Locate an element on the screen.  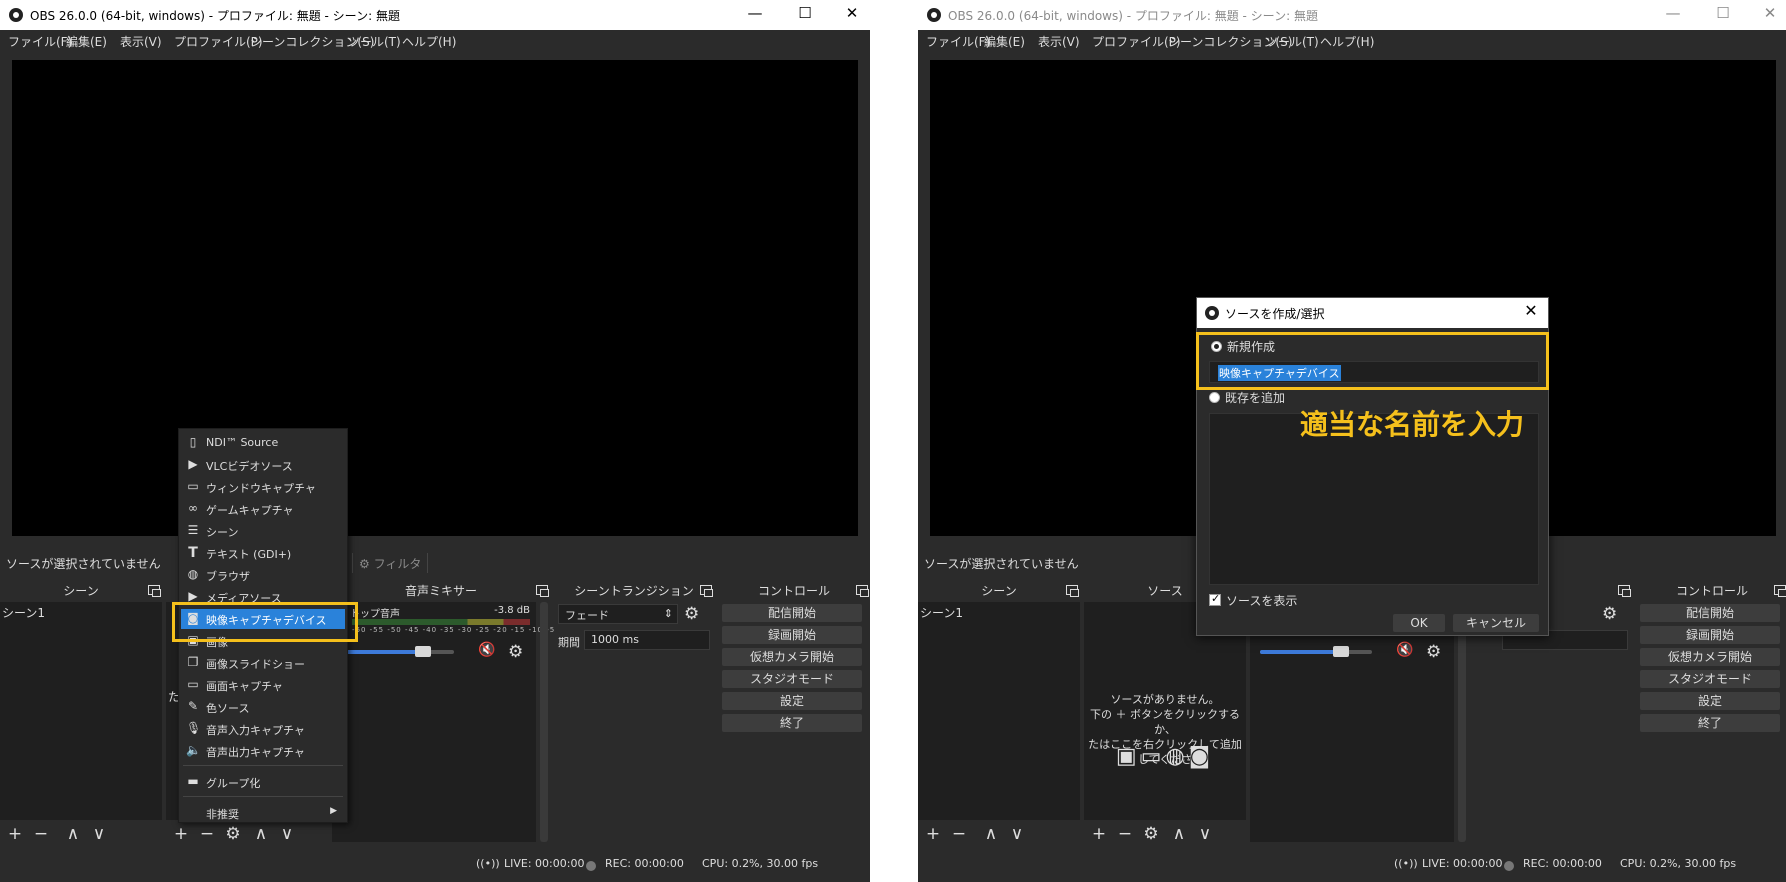
menu-item-color-source: ✎ 色ソース is located at coordinates (263, 707).